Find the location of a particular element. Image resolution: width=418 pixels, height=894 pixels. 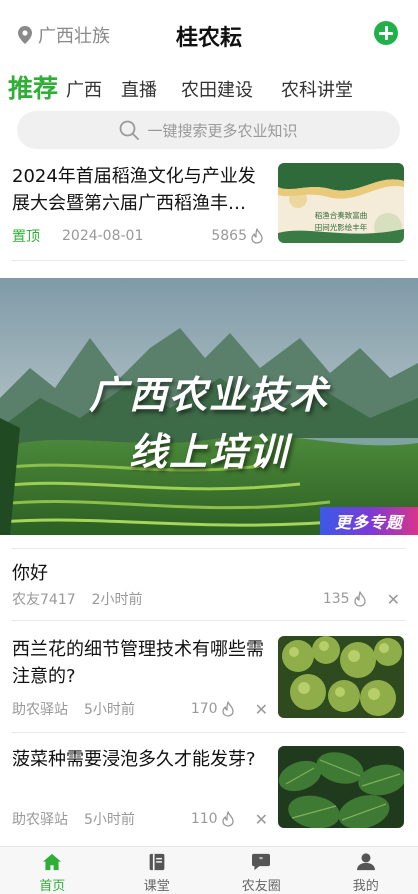

post-title: 菠菜种需要浸泡多久才能发芽? is located at coordinates (134, 759).